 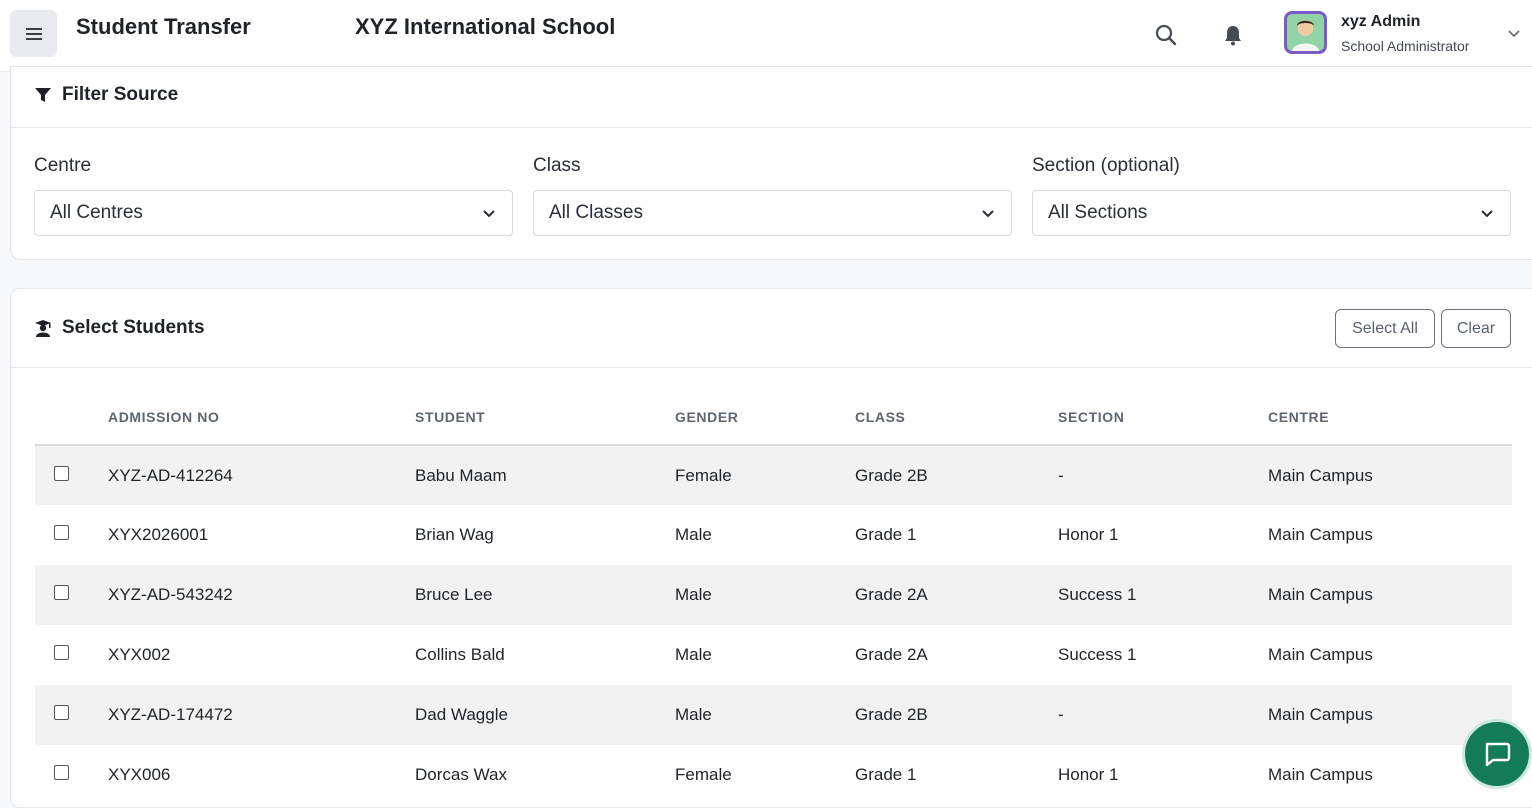 I want to click on class-select: All Classes, so click(x=772, y=213).